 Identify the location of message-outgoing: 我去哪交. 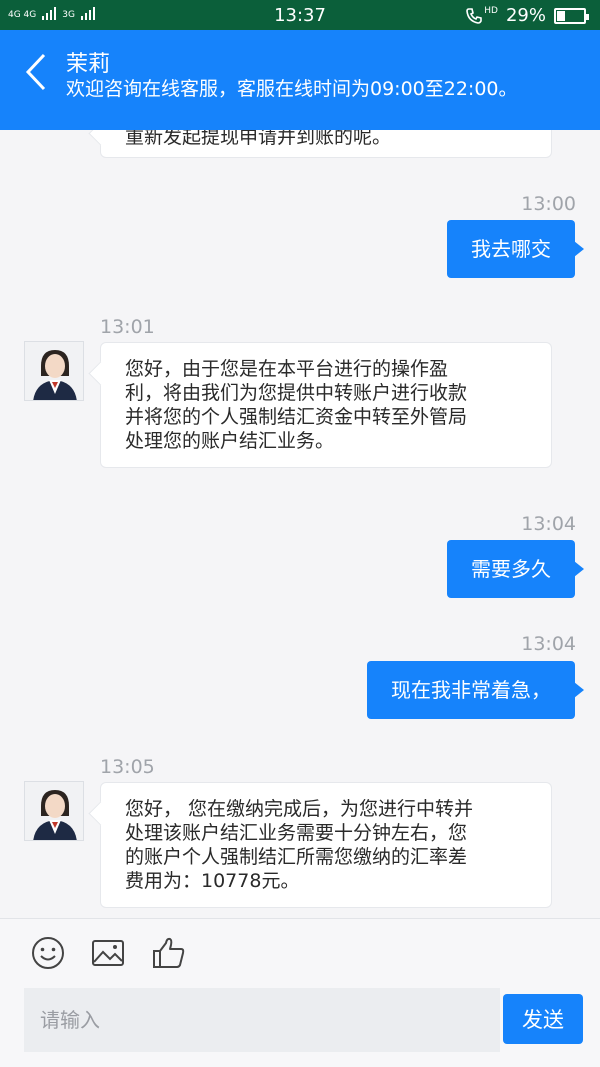
(515, 249).